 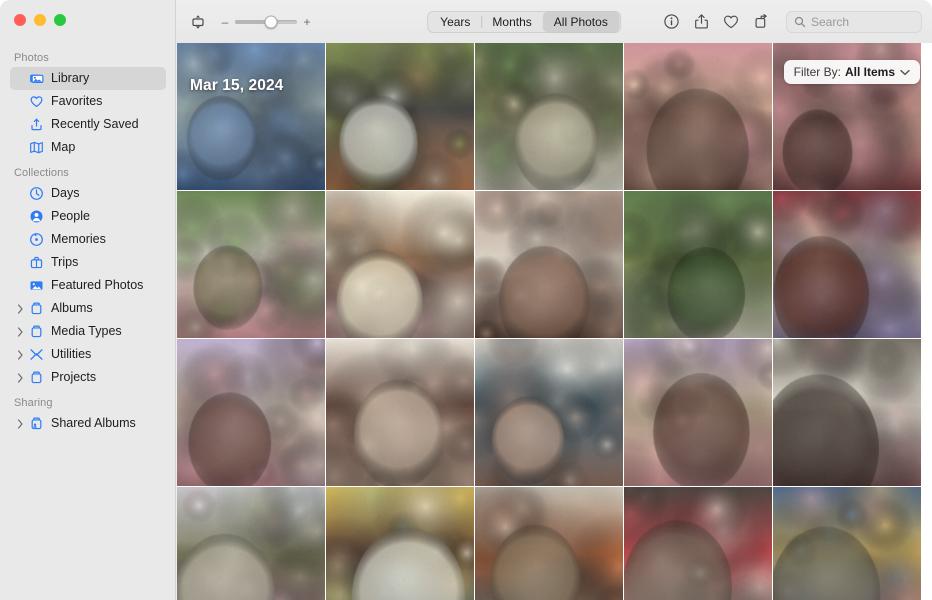 I want to click on sidebar-item-shared-albums: Shared Albums, so click(x=88, y=423).